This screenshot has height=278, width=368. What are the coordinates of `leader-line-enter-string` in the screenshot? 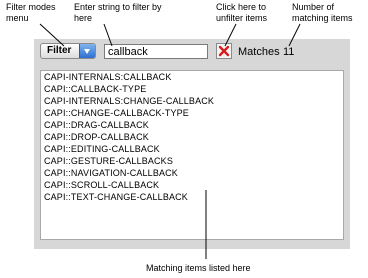 It's located at (108, 35).